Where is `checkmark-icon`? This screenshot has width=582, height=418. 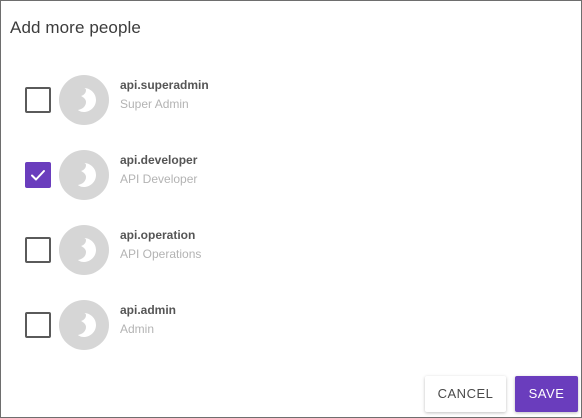 checkmark-icon is located at coordinates (38, 175).